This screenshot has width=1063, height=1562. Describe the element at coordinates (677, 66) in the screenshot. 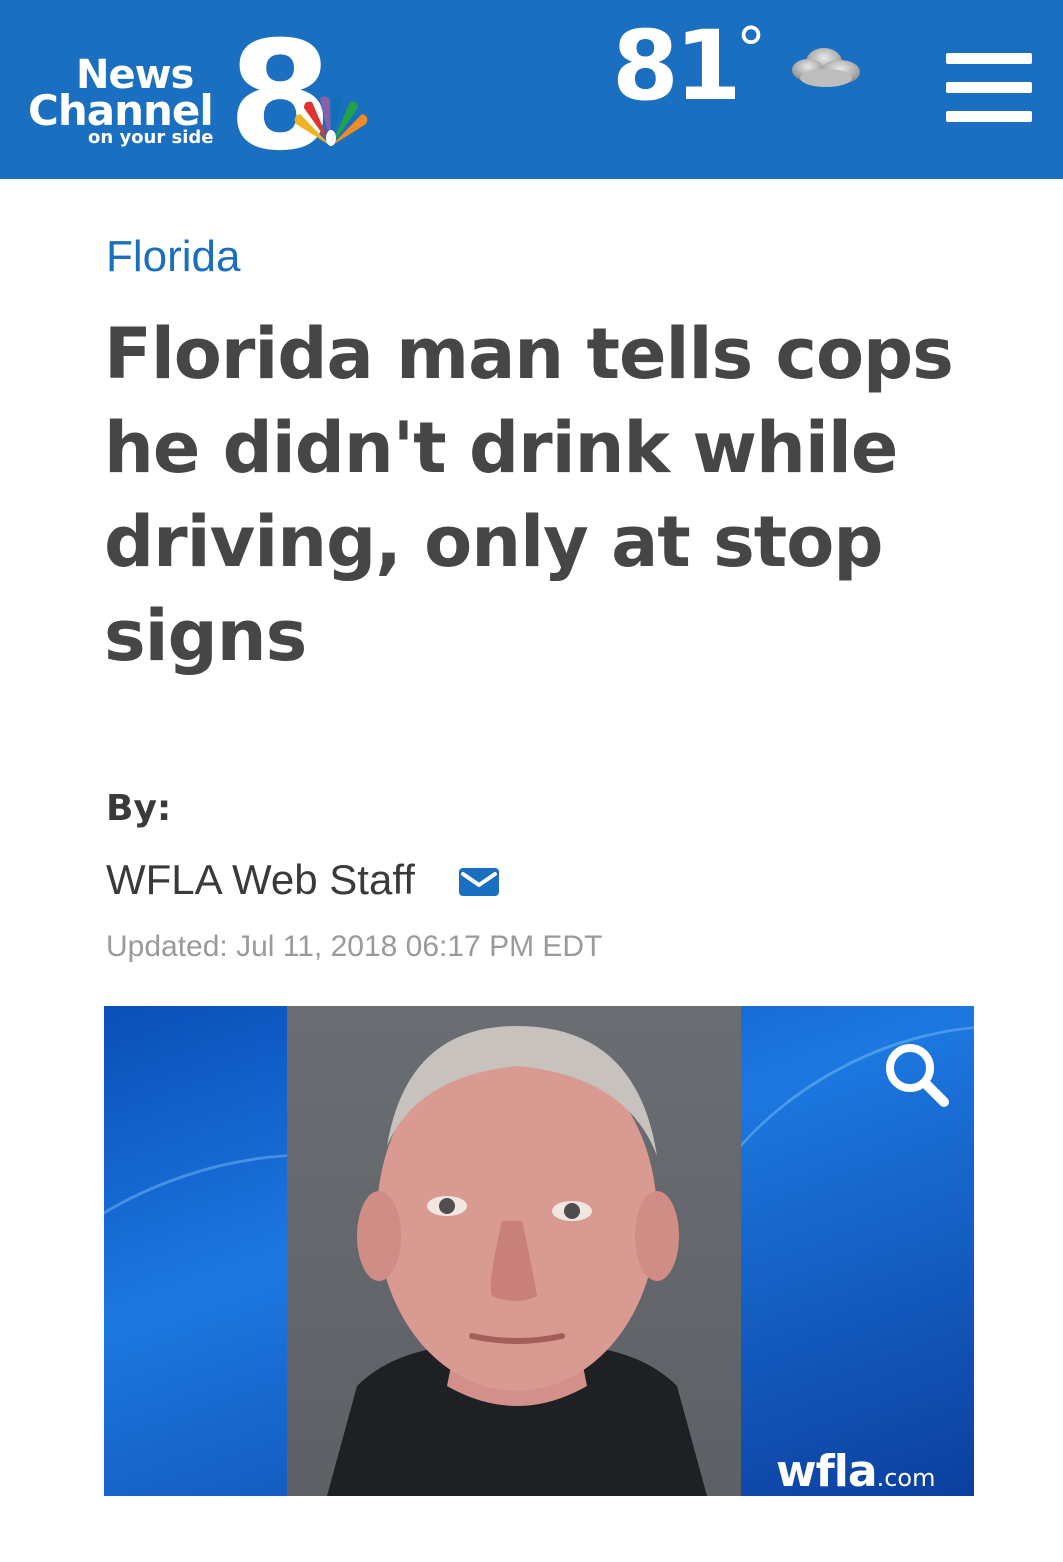

I see `temperature-value: 81` at that location.